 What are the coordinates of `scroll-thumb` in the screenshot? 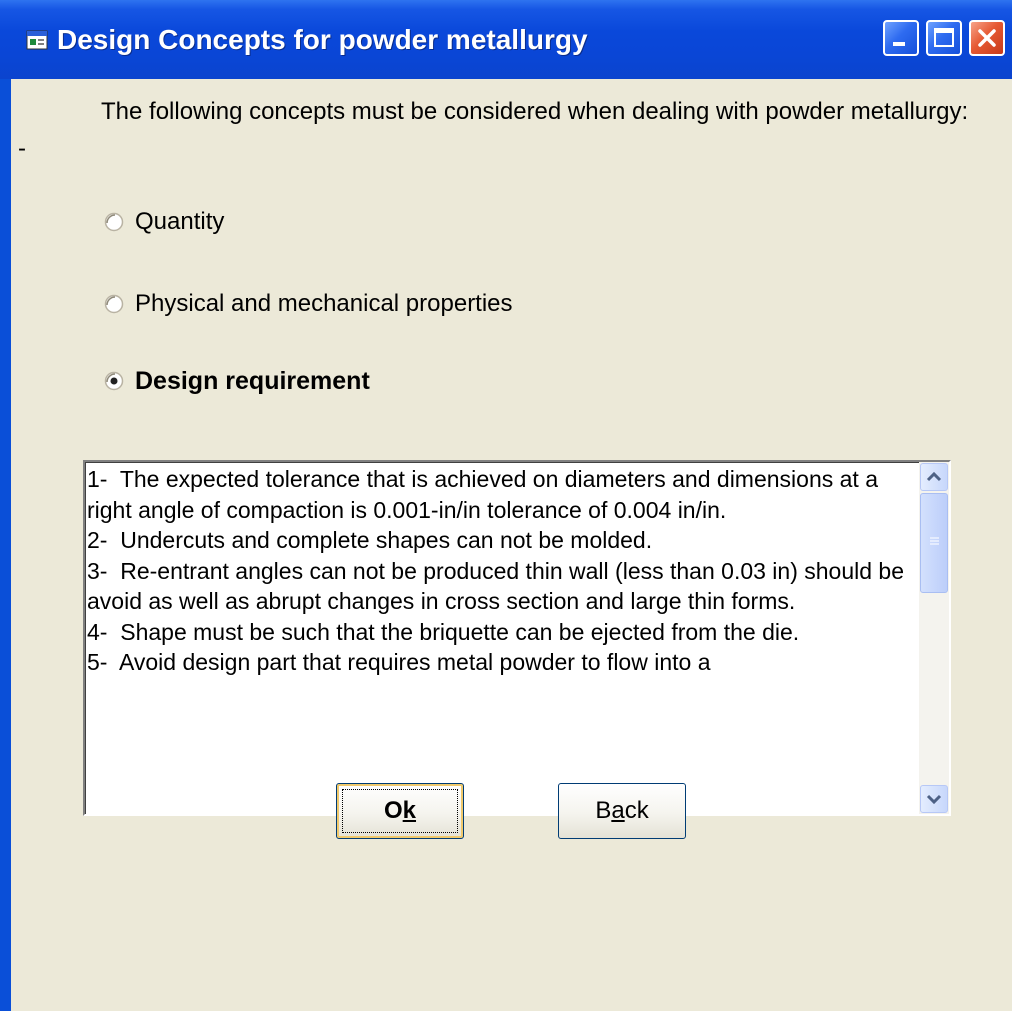 It's located at (934, 543).